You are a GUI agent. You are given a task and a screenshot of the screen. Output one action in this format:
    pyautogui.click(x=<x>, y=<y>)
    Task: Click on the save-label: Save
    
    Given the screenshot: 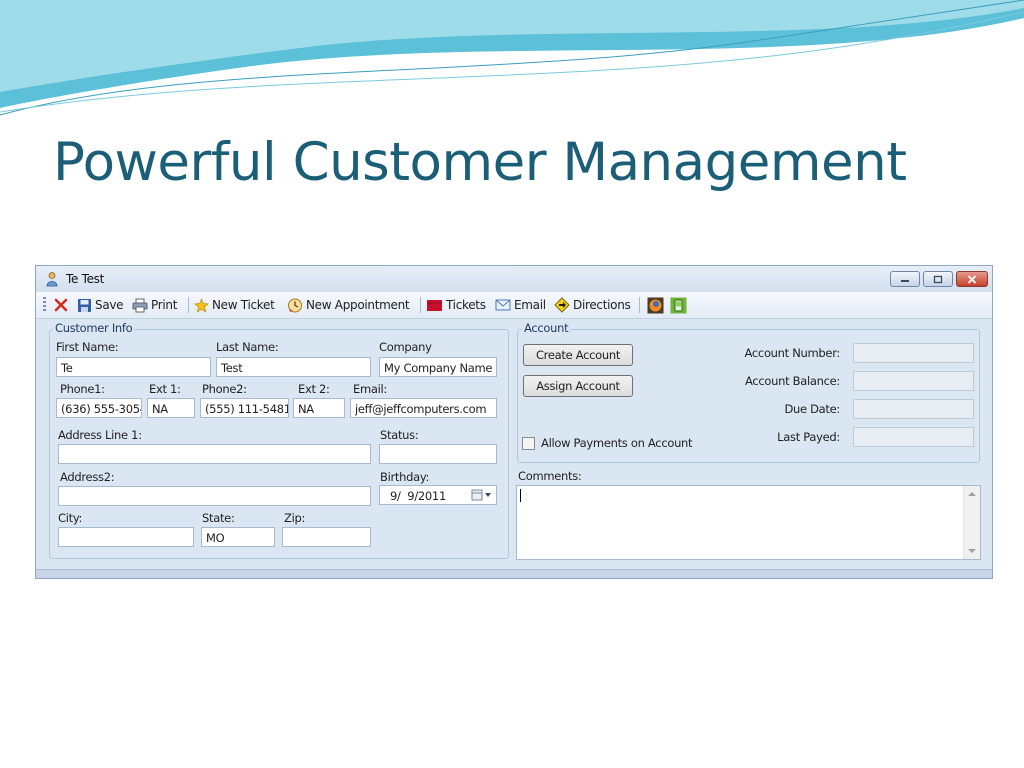 What is the action you would take?
    pyautogui.click(x=109, y=305)
    